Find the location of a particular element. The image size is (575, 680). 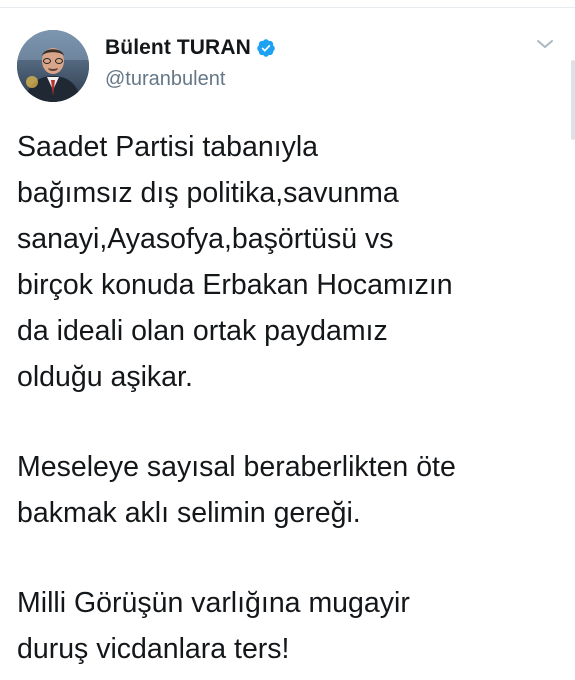

tweet-line: da ideali olan ortak paydamız is located at coordinates (202, 331).